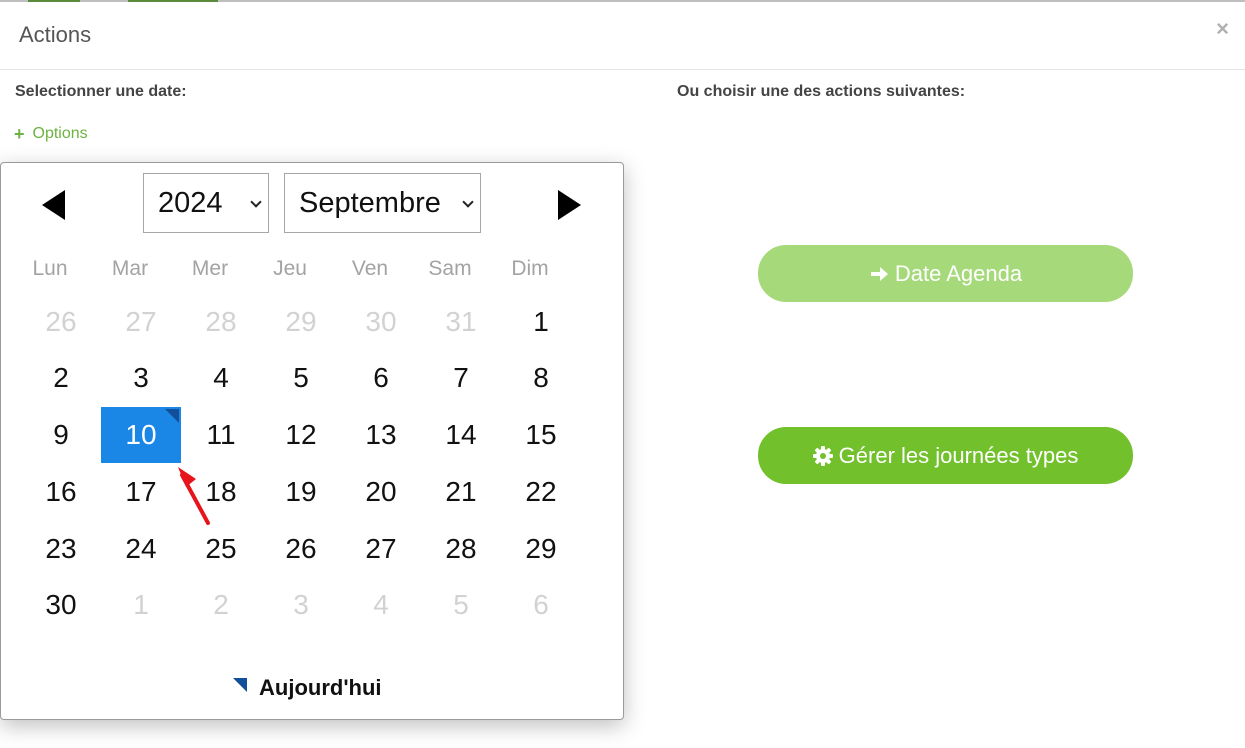  I want to click on calendar-day-outside-month: 3, so click(301, 605).